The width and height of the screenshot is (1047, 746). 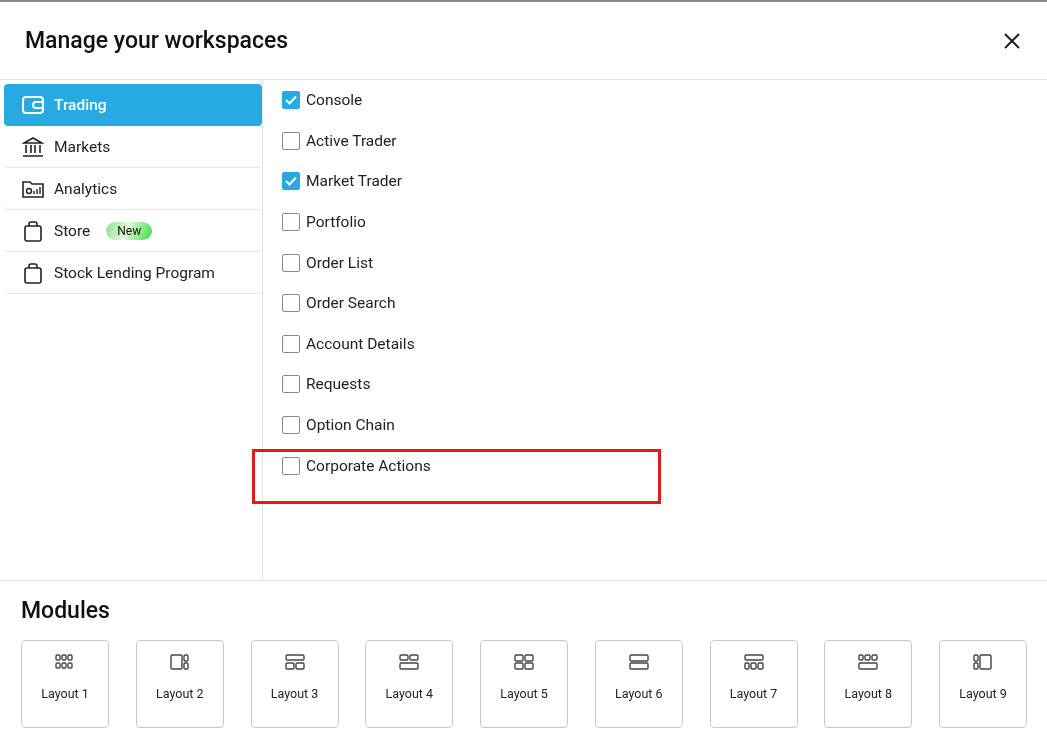 What do you see at coordinates (360, 343) in the screenshot?
I see `checkbox-label: Account Details` at bounding box center [360, 343].